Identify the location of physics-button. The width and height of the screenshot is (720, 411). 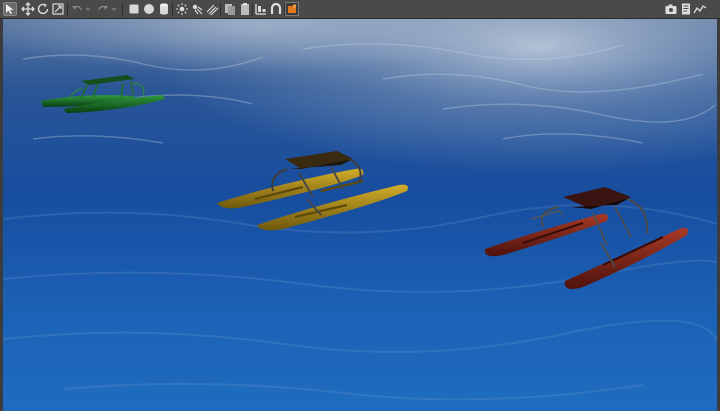
(292, 9).